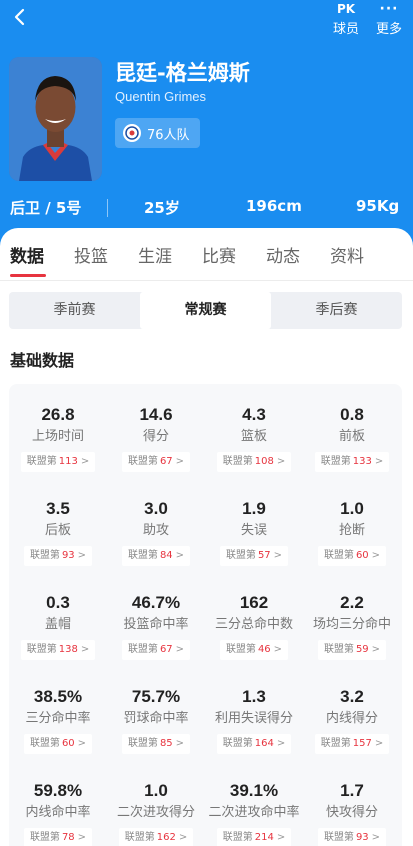  What do you see at coordinates (219, 254) in the screenshot?
I see `tab-games: 比赛` at bounding box center [219, 254].